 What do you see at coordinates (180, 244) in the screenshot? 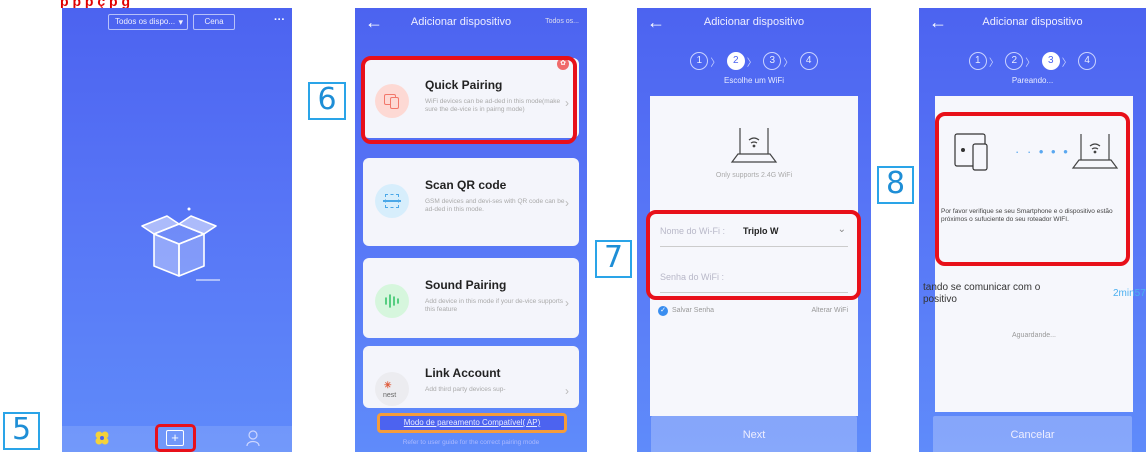
I see `empty-box-icon` at bounding box center [180, 244].